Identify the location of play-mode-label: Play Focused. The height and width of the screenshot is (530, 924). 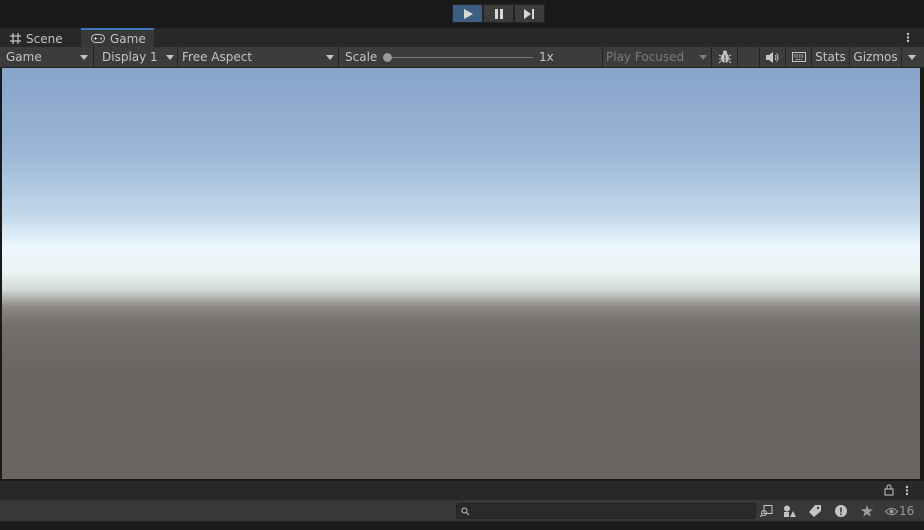
(645, 57).